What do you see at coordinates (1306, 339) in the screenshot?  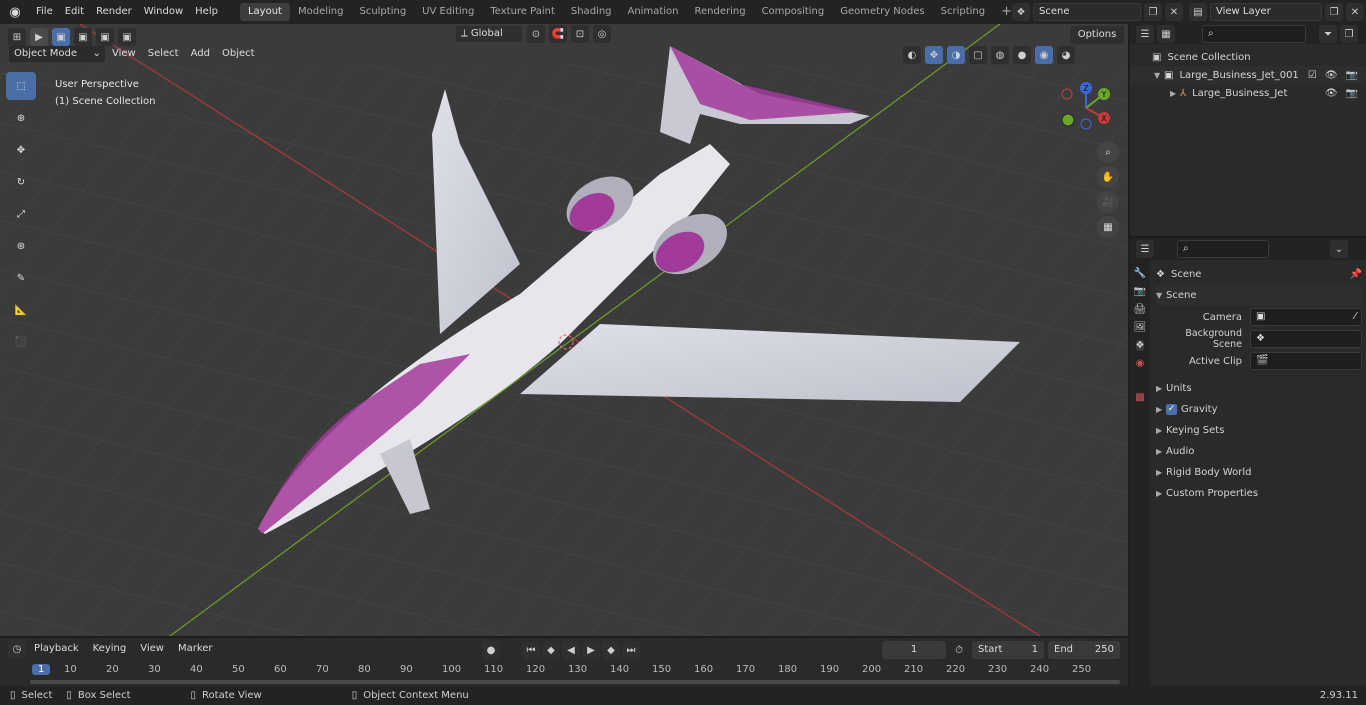 I see `background-scene-field: ❖` at bounding box center [1306, 339].